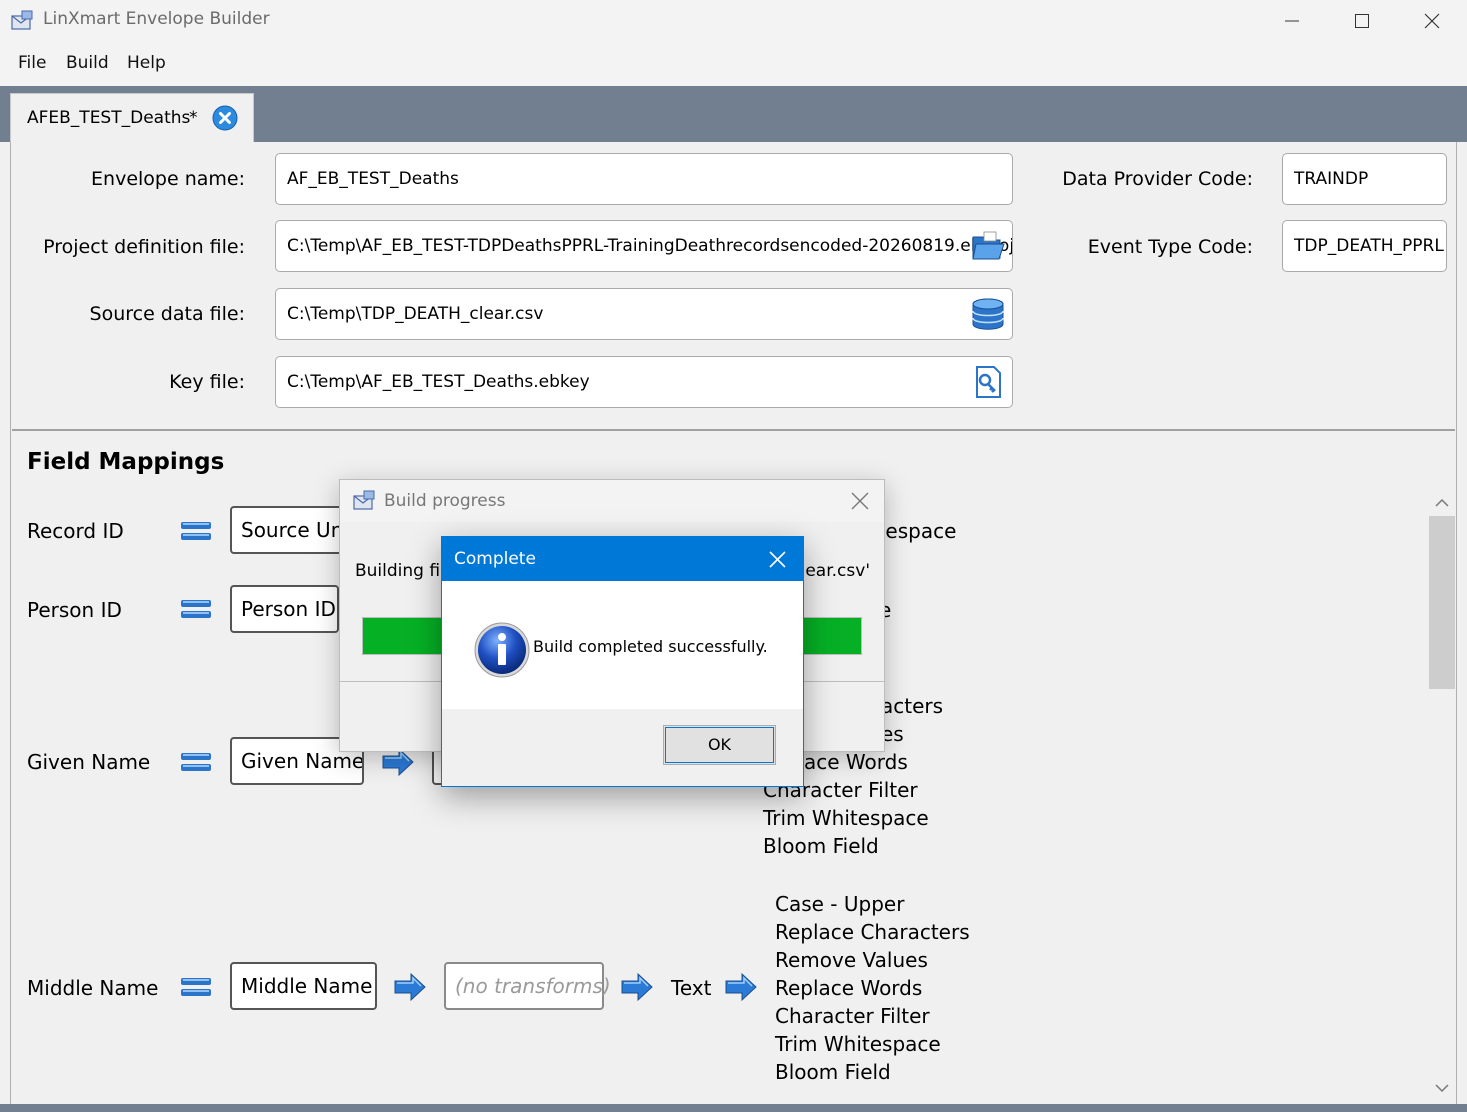  What do you see at coordinates (74, 610) in the screenshot?
I see `person-id-label: Person ID` at bounding box center [74, 610].